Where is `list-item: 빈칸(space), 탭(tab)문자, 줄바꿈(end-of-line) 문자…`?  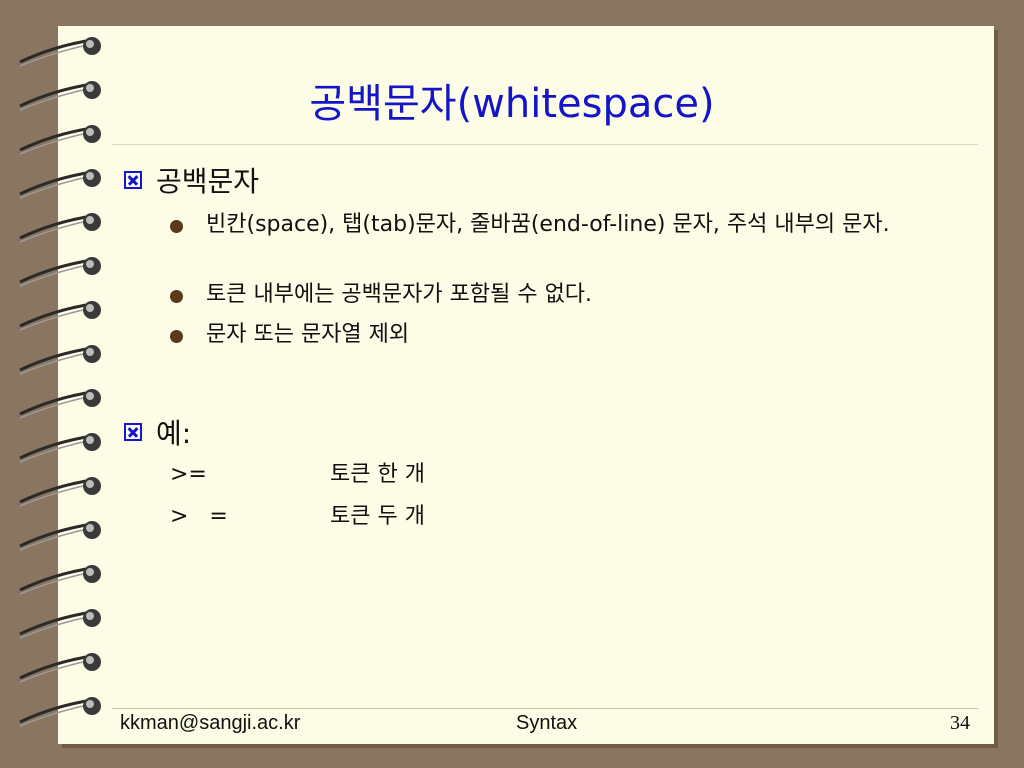 list-item: 빈칸(space), 탭(tab)문자, 줄바꿈(end-of-line) 문자… is located at coordinates (548, 224).